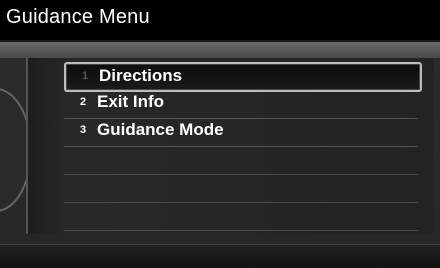 This screenshot has height=268, width=440. What do you see at coordinates (241, 104) in the screenshot?
I see `menu-item-exit-info: 2 Exit Info` at bounding box center [241, 104].